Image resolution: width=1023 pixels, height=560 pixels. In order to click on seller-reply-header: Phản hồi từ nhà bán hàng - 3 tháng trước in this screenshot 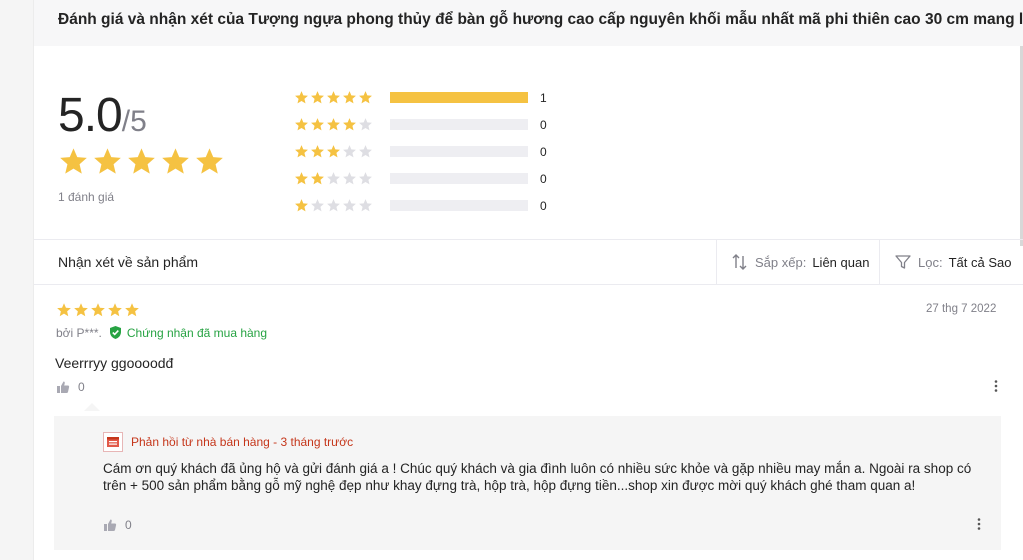, I will do `click(228, 442)`.